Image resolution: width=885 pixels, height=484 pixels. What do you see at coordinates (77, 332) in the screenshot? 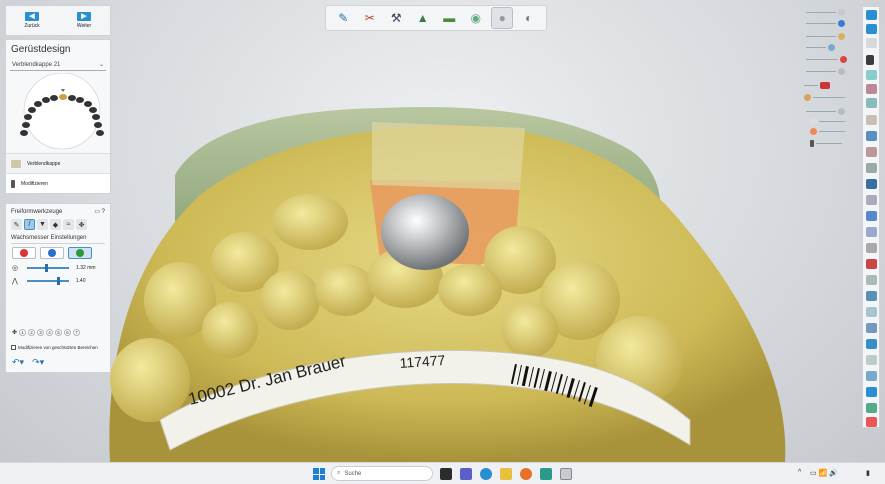
I see `preset-7: 7` at bounding box center [77, 332].